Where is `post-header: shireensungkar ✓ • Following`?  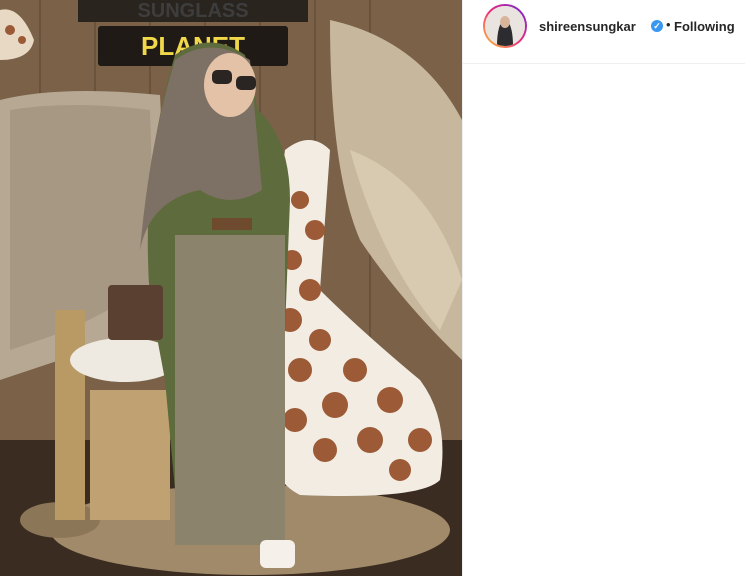
post-header: shireensungkar ✓ • Following is located at coordinates (604, 32).